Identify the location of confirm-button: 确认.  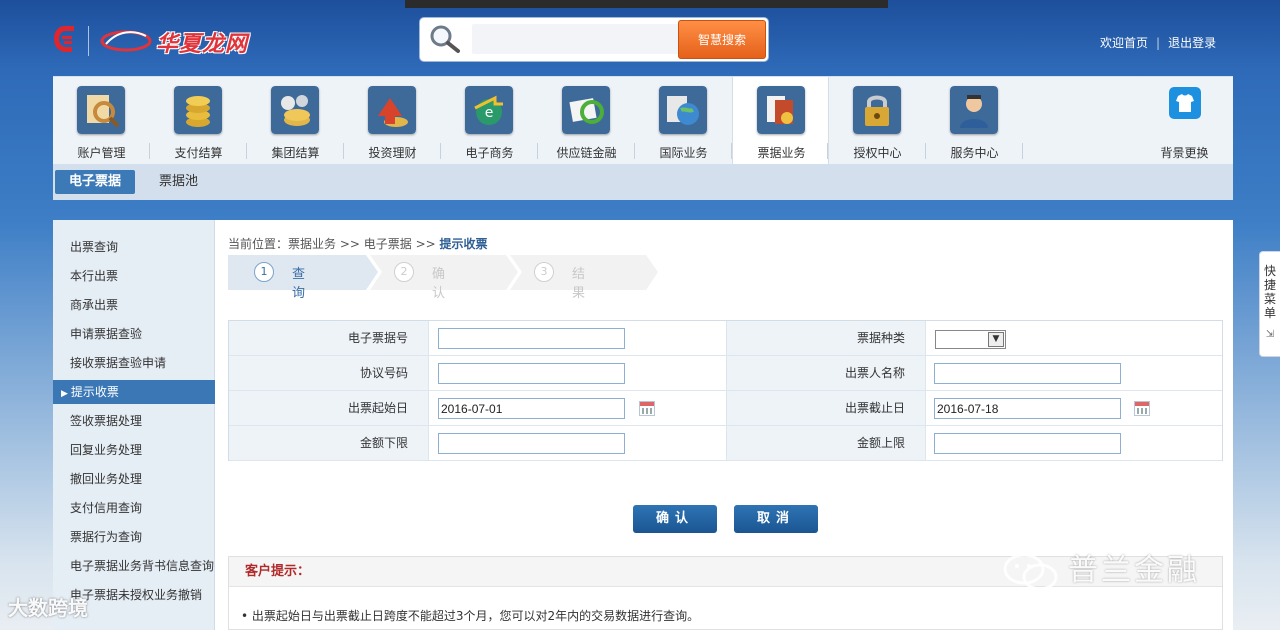
(675, 519).